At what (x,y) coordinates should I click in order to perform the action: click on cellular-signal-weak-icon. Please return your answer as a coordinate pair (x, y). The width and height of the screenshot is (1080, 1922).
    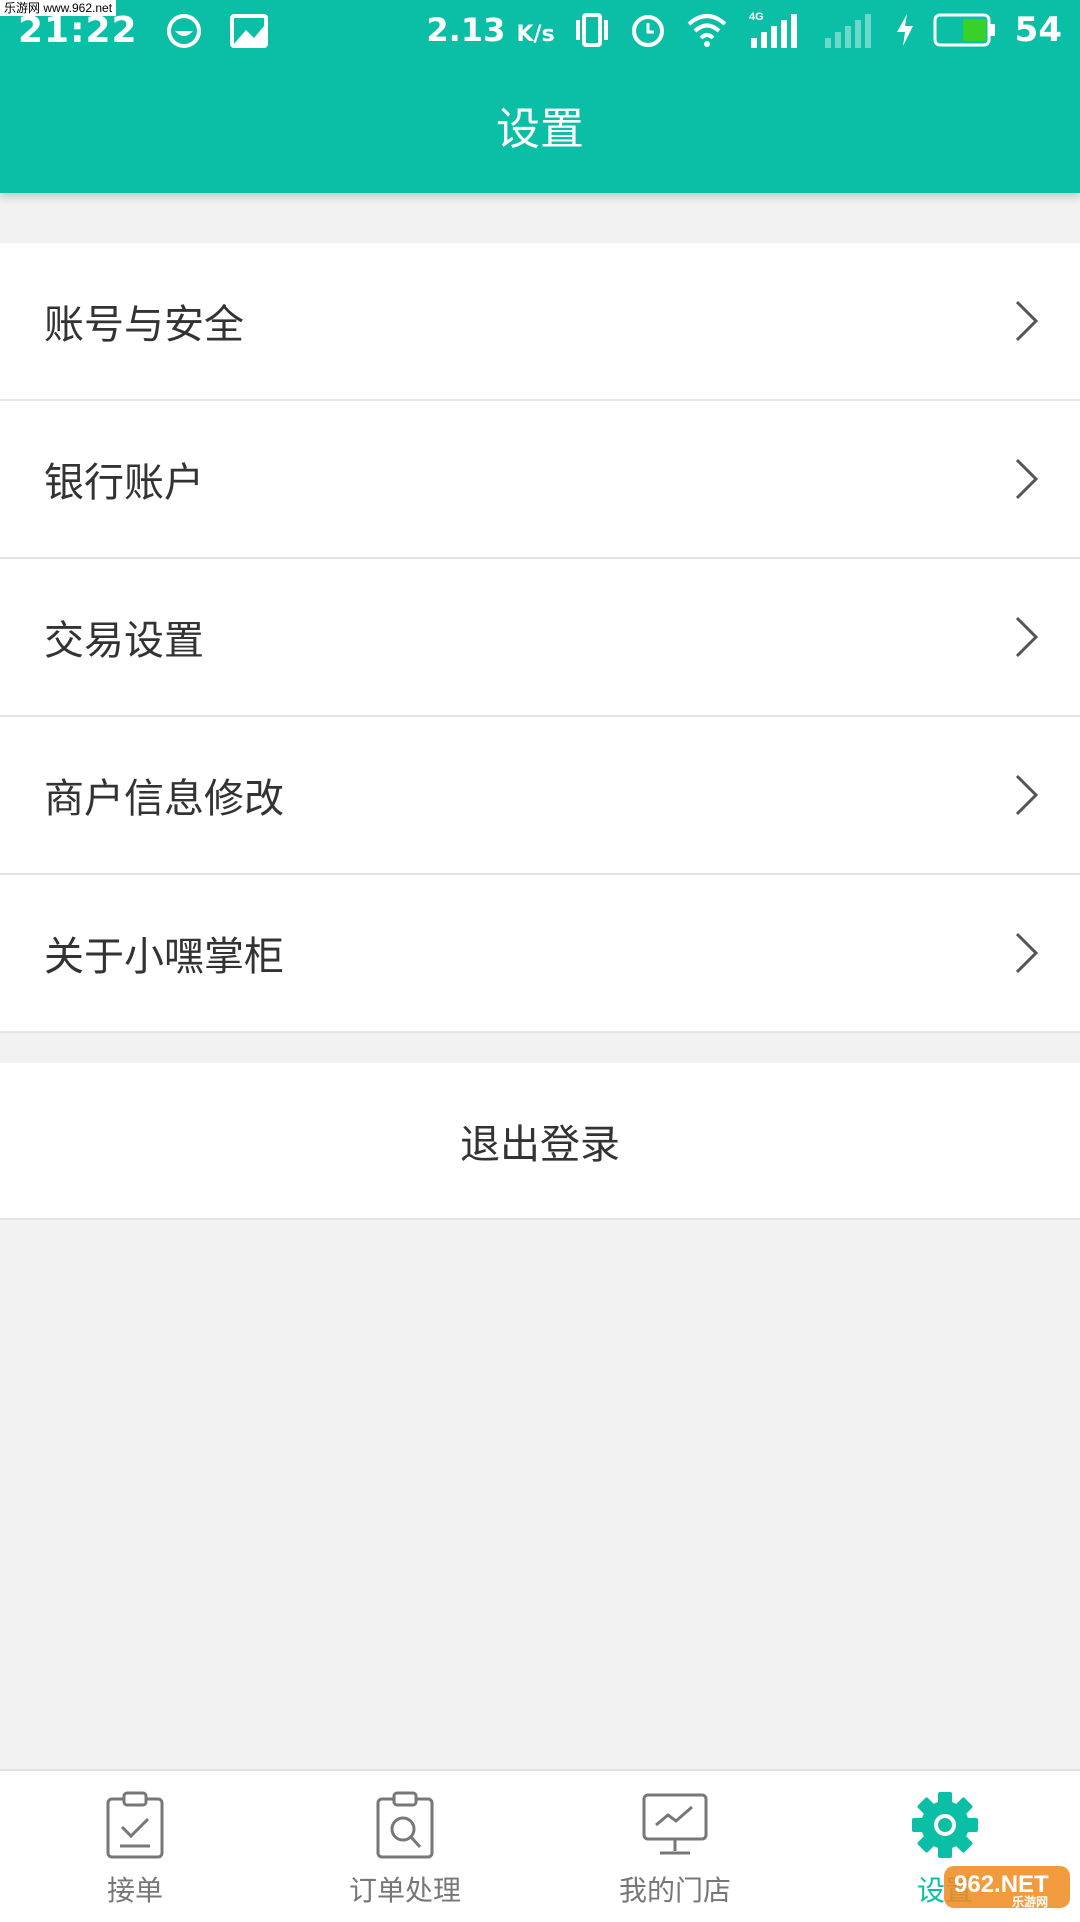
    Looking at the image, I should click on (847, 31).